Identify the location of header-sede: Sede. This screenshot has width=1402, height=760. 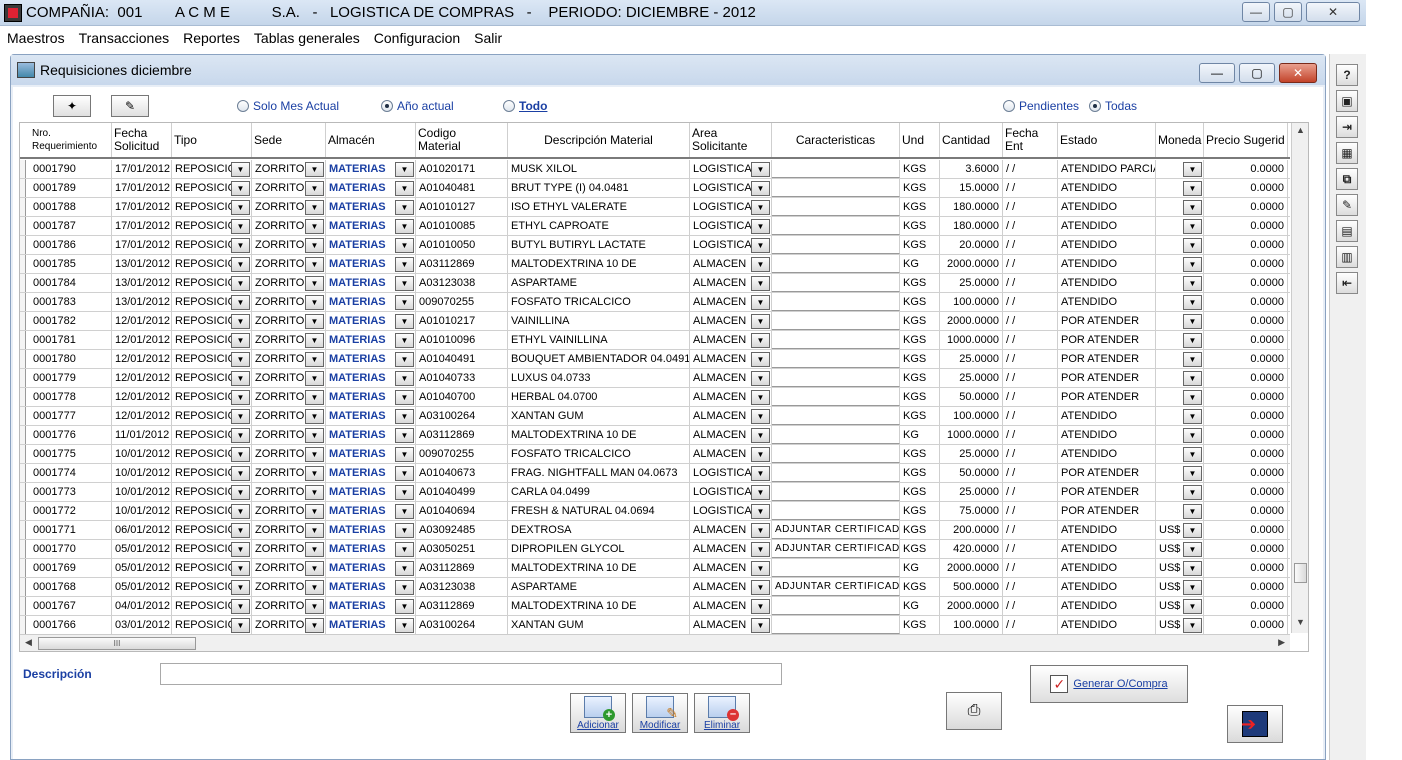
(289, 140).